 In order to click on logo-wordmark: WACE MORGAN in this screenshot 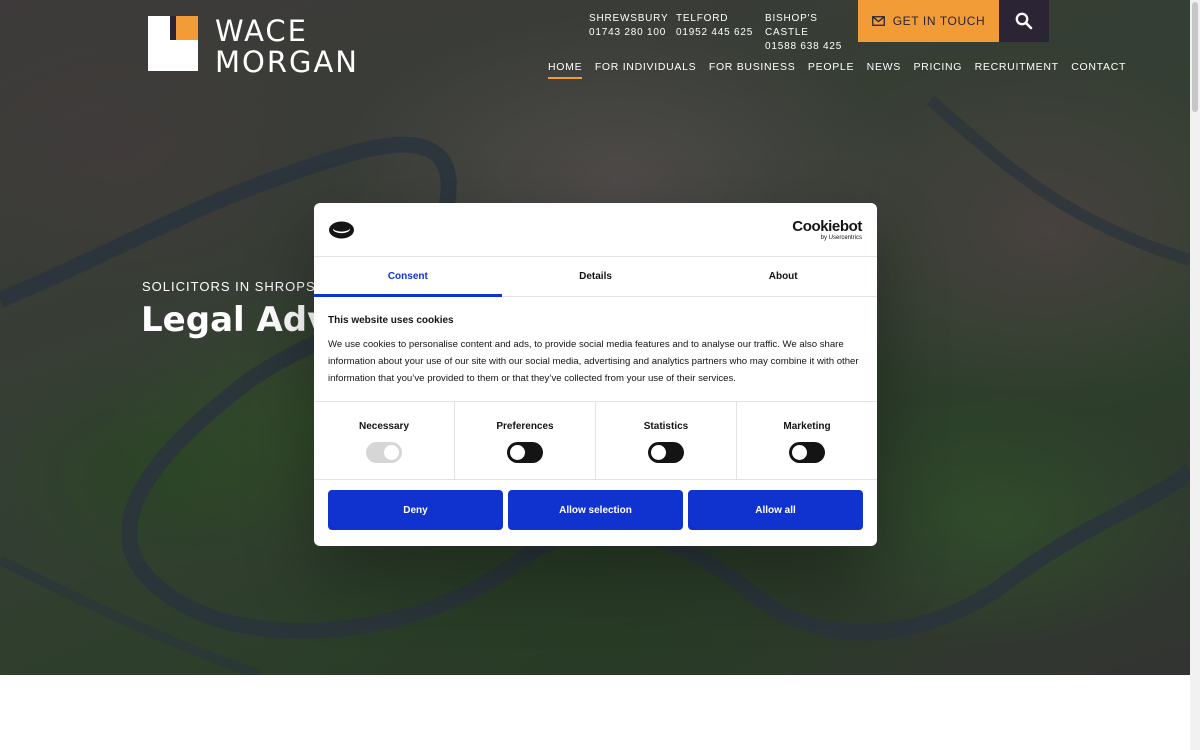, I will do `click(287, 47)`.